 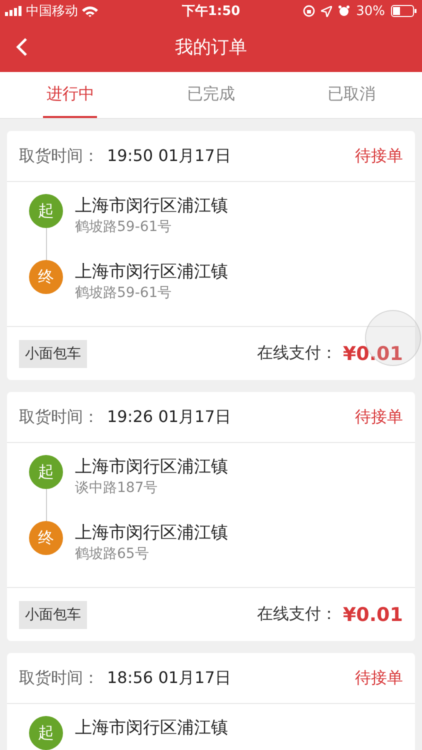 What do you see at coordinates (351, 95) in the screenshot?
I see `tab: 已取消` at bounding box center [351, 95].